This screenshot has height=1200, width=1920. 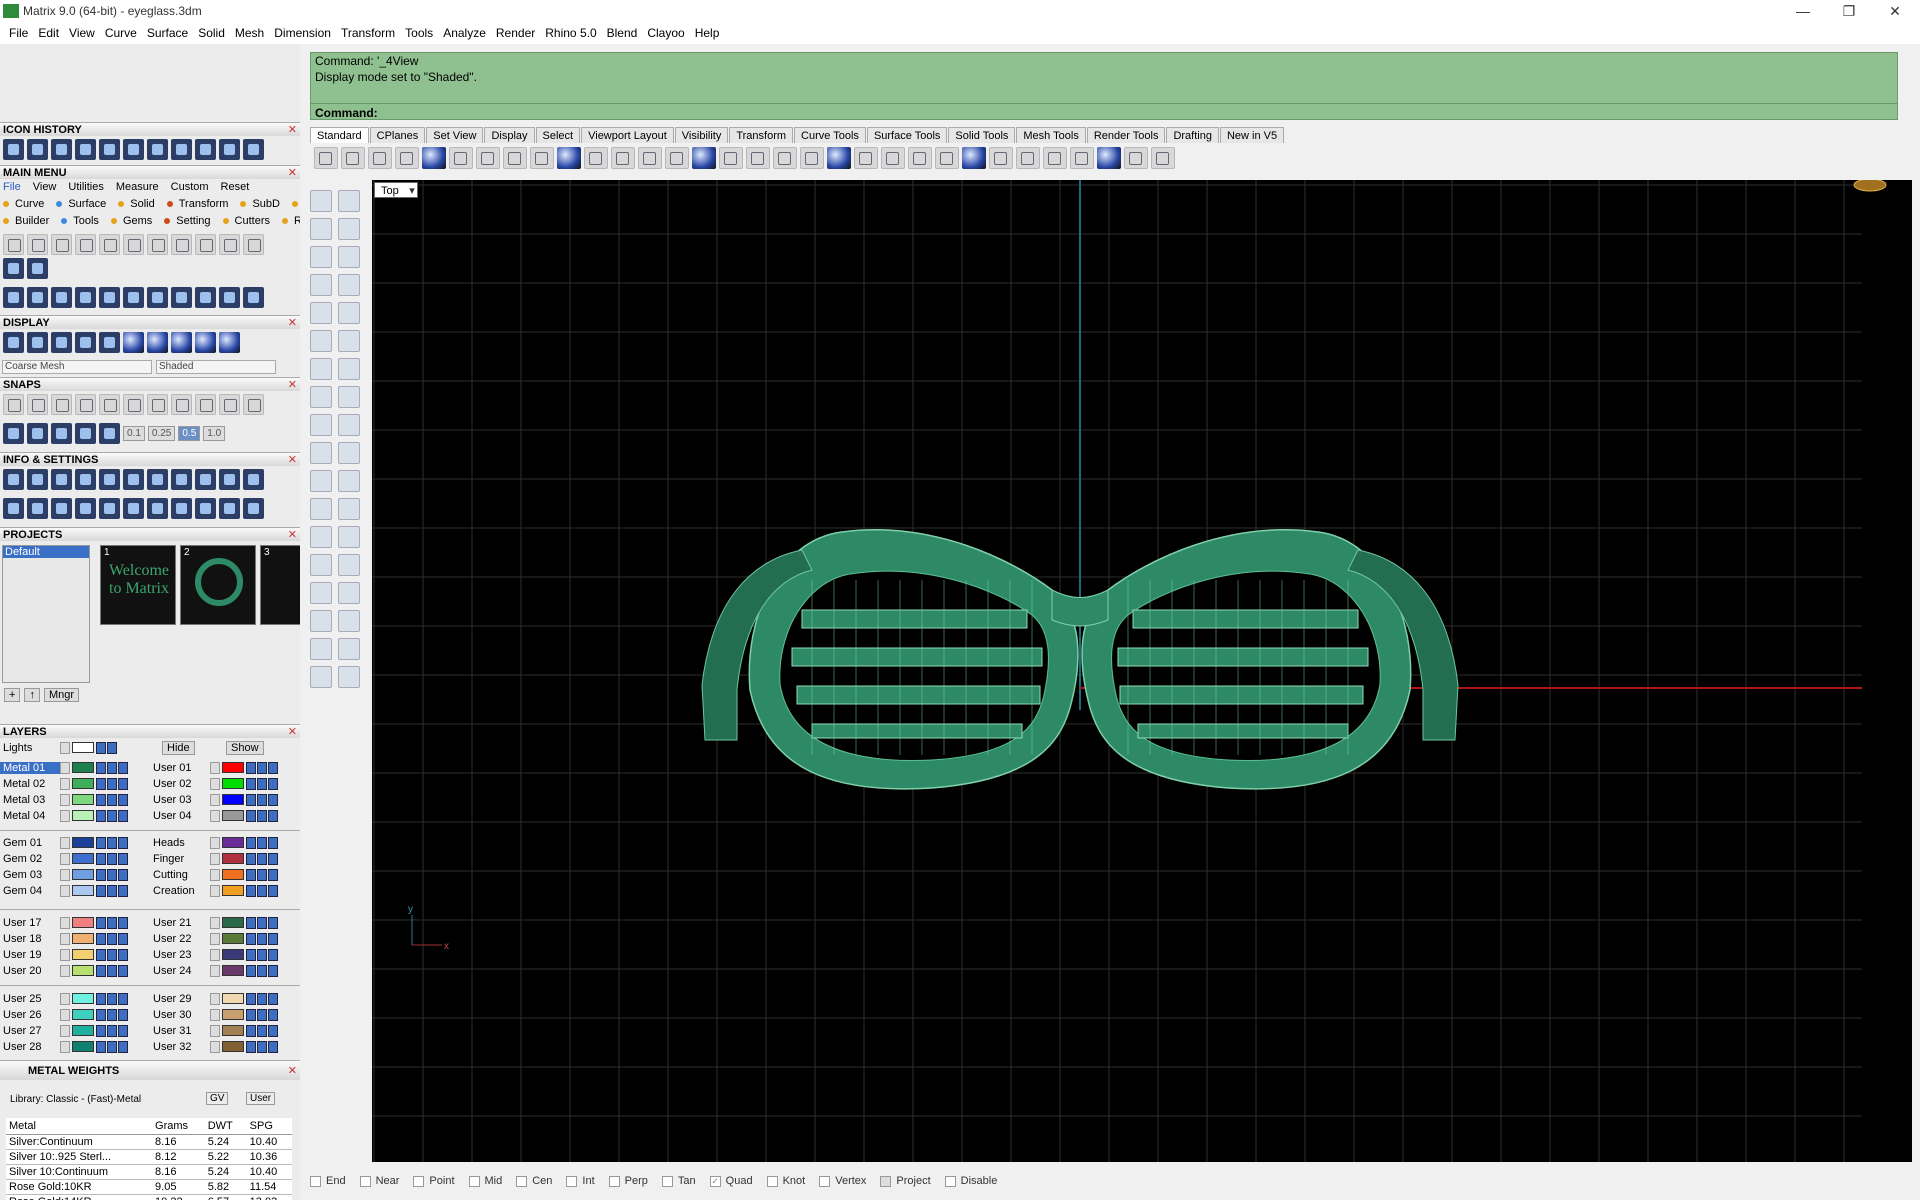 I want to click on layer-row: User 24, so click(x=214, y=970).